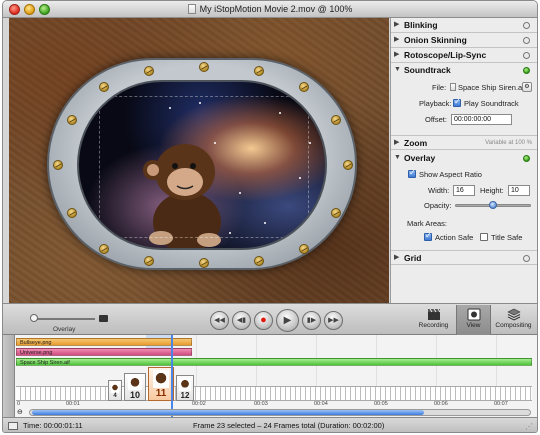 Image resolution: width=540 pixels, height=435 pixels. I want to click on section-grid: ▶ Grid, so click(464, 257).